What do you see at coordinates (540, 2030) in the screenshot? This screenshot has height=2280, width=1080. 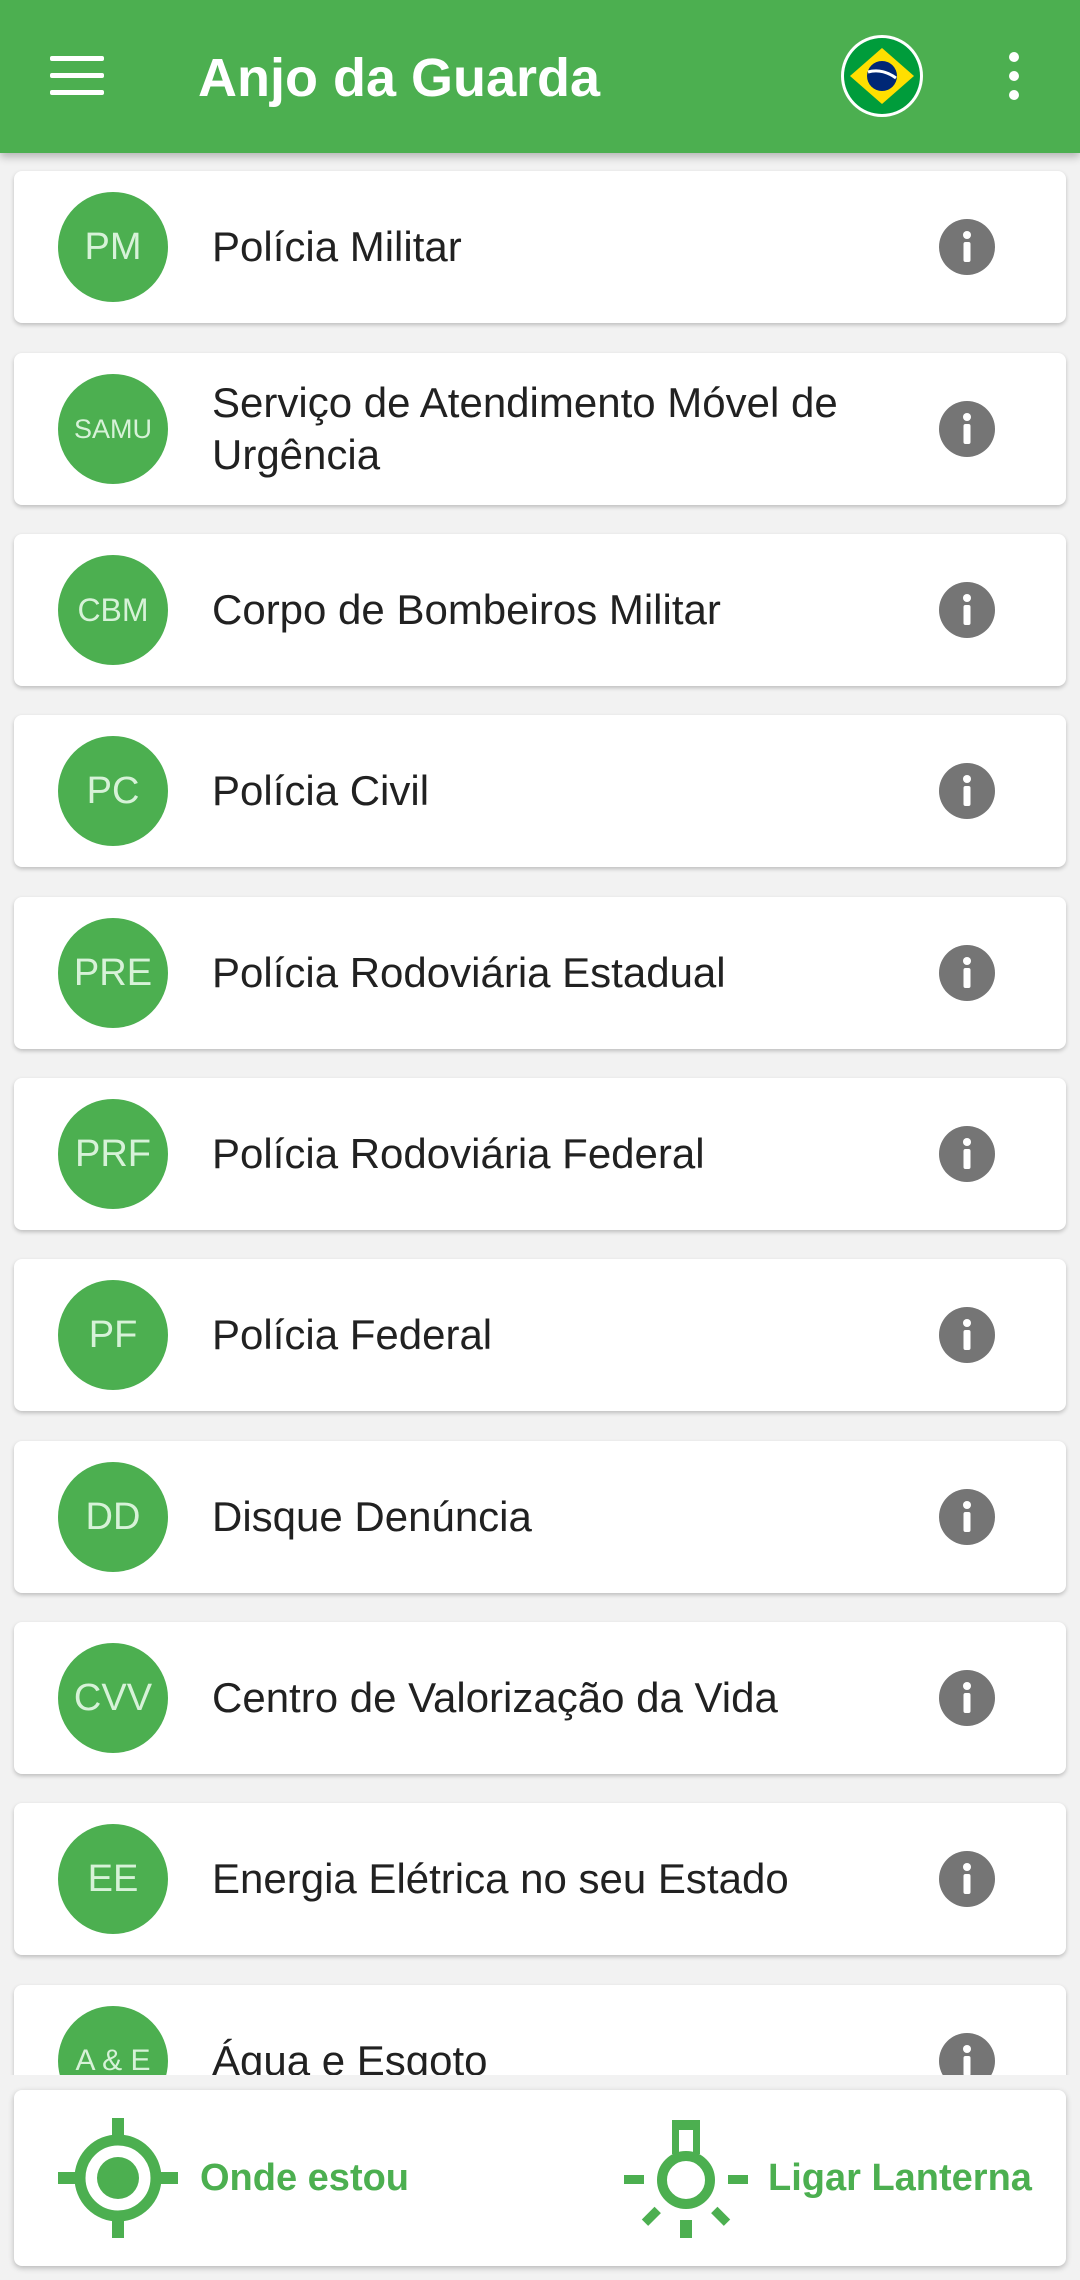 I see `list-item-ae: A & E Água e Esgoto` at bounding box center [540, 2030].